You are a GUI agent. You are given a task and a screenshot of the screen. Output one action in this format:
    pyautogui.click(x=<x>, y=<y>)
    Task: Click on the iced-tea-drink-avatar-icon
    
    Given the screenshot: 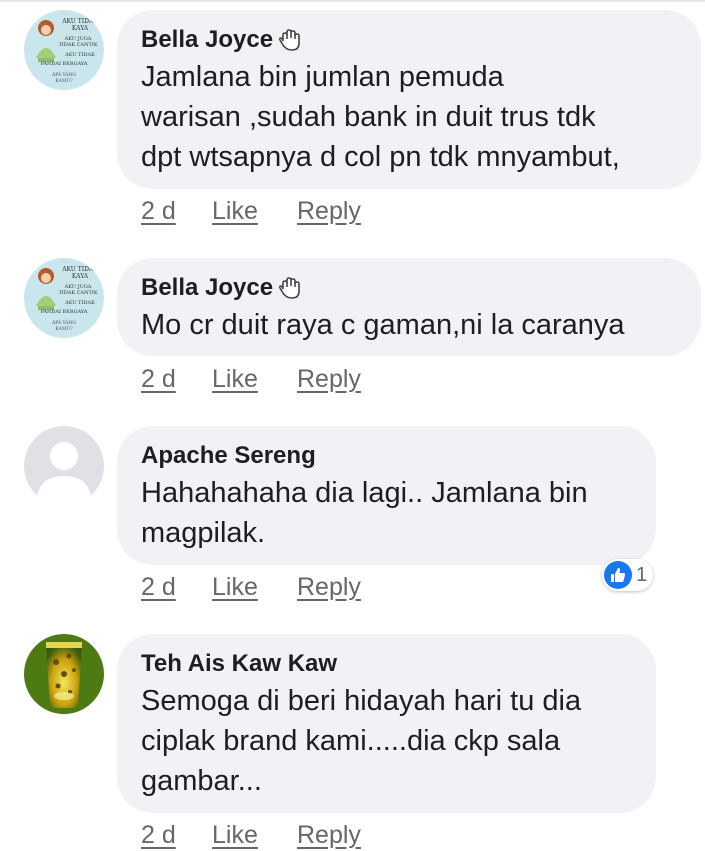 What is the action you would take?
    pyautogui.click(x=64, y=674)
    